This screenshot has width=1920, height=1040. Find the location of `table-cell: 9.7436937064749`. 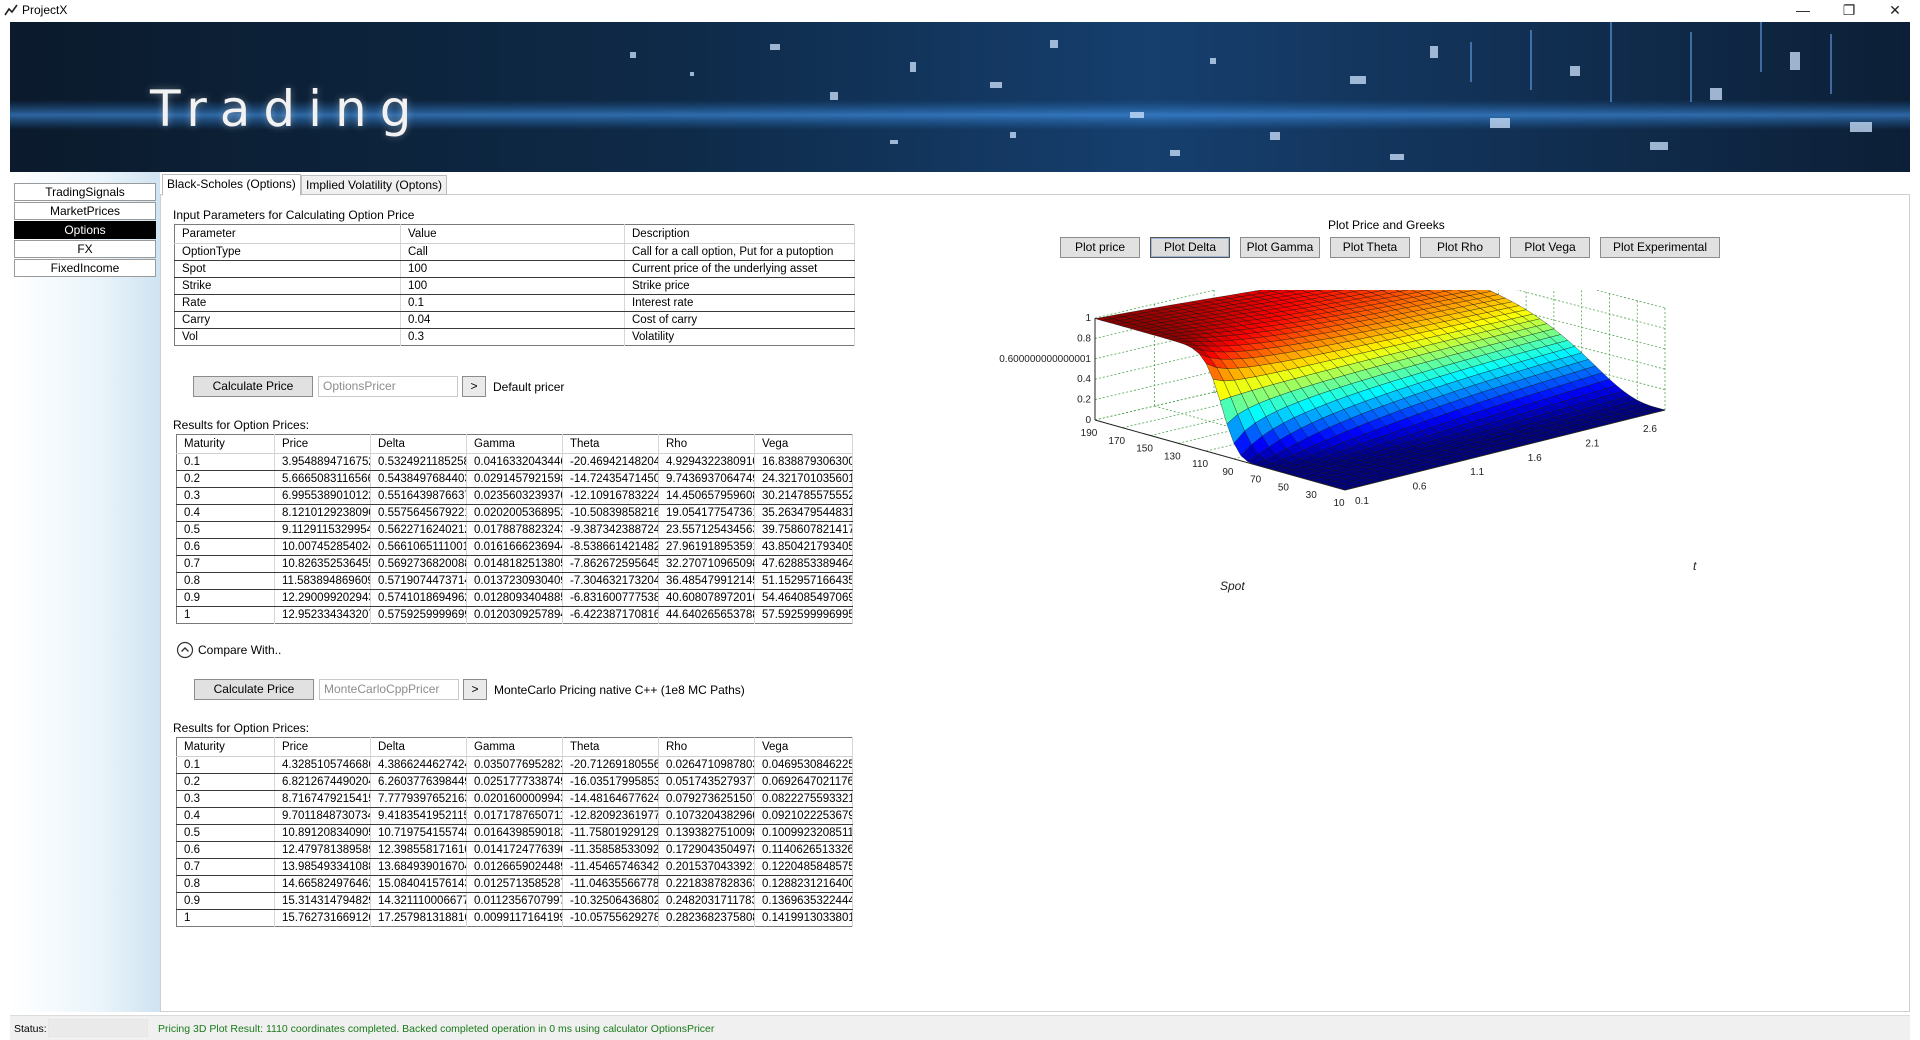

table-cell: 9.7436937064749 is located at coordinates (706, 479).